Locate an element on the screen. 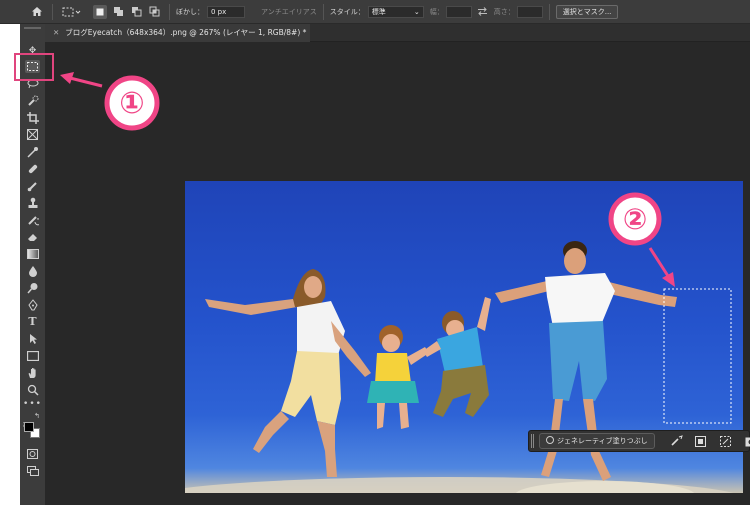 The image size is (750, 505). taskbar-grip is located at coordinates (532, 441).